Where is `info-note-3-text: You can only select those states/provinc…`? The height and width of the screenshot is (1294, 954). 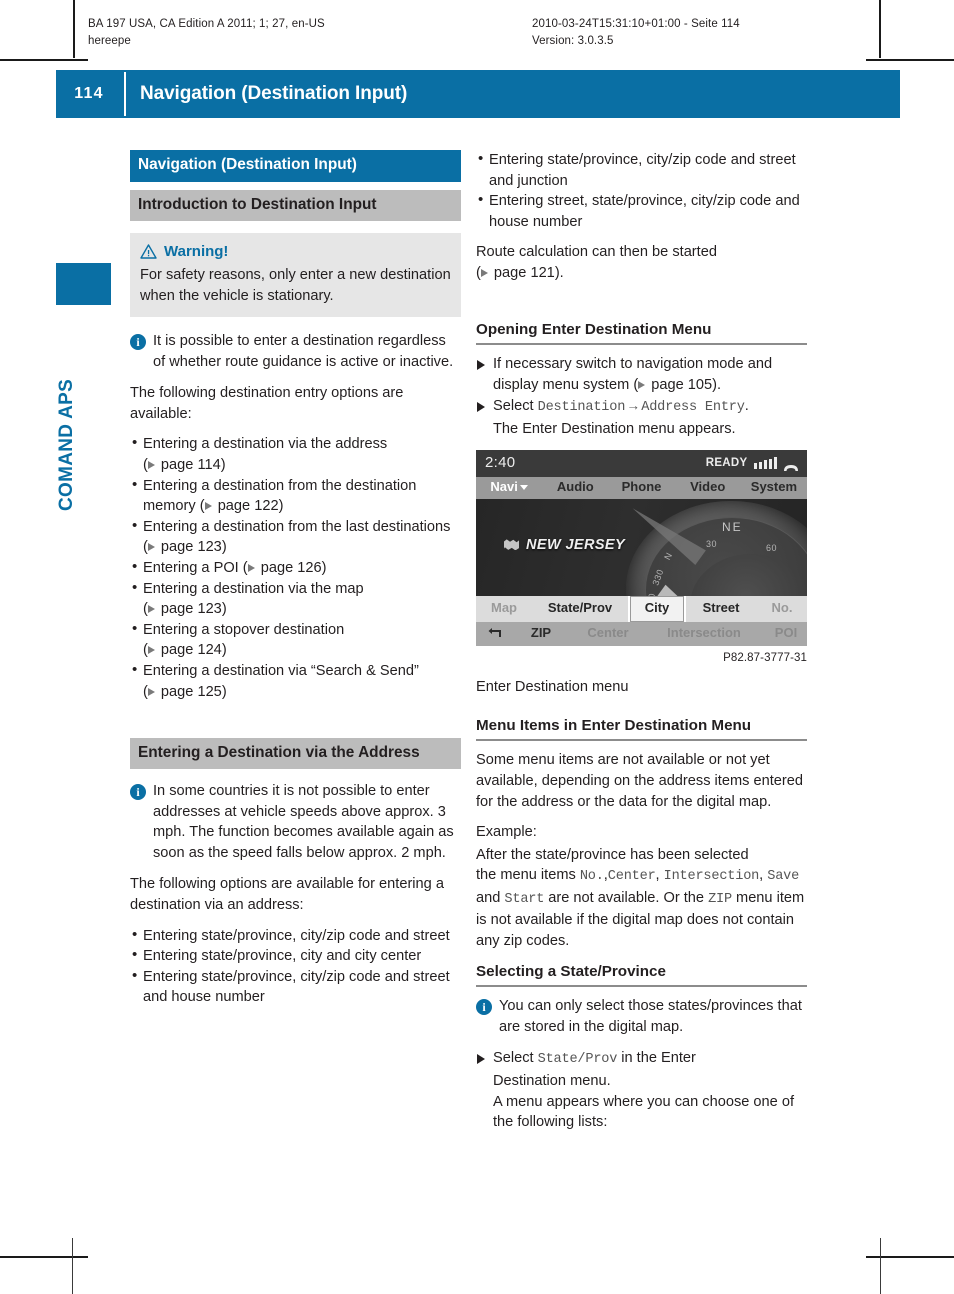 info-note-3-text: You can only select those states/provinc… is located at coordinates (650, 1016).